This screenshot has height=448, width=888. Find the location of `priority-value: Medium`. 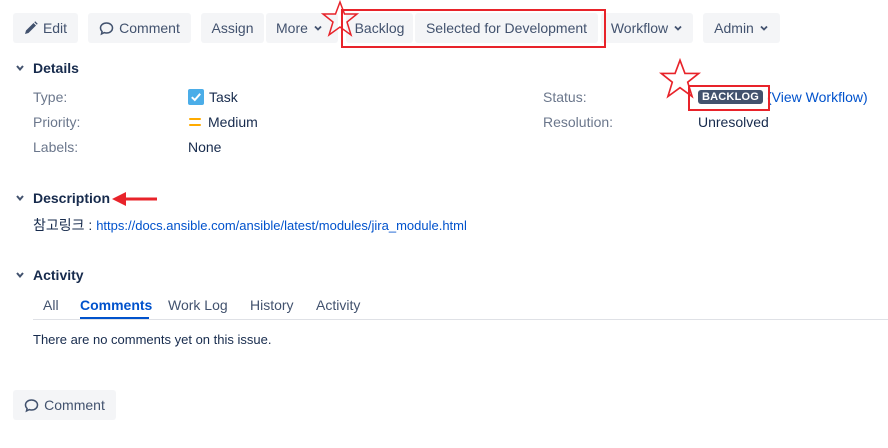

priority-value: Medium is located at coordinates (223, 122).